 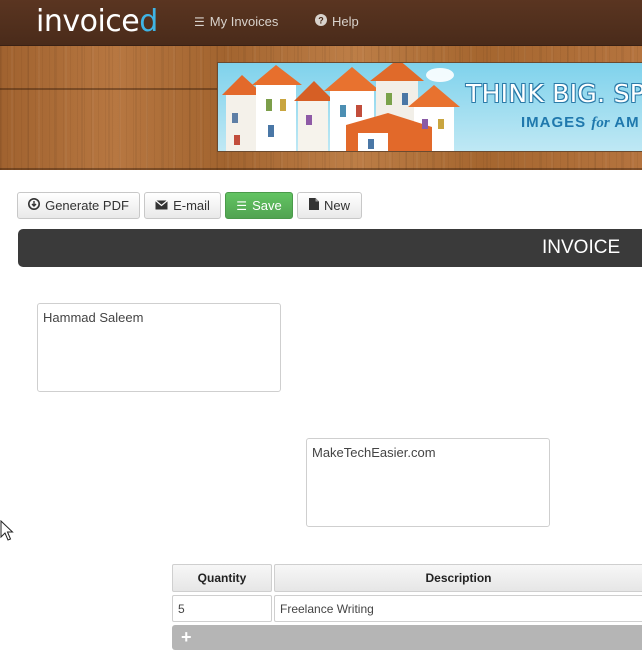 I want to click on new-button: New, so click(x=329, y=205).